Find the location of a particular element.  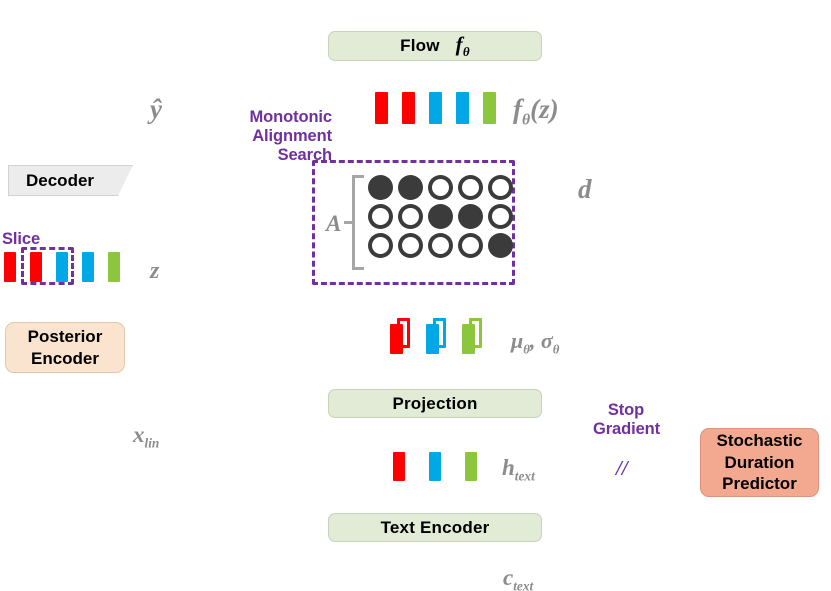

alignment-cell-r0-c2 is located at coordinates (440, 187).